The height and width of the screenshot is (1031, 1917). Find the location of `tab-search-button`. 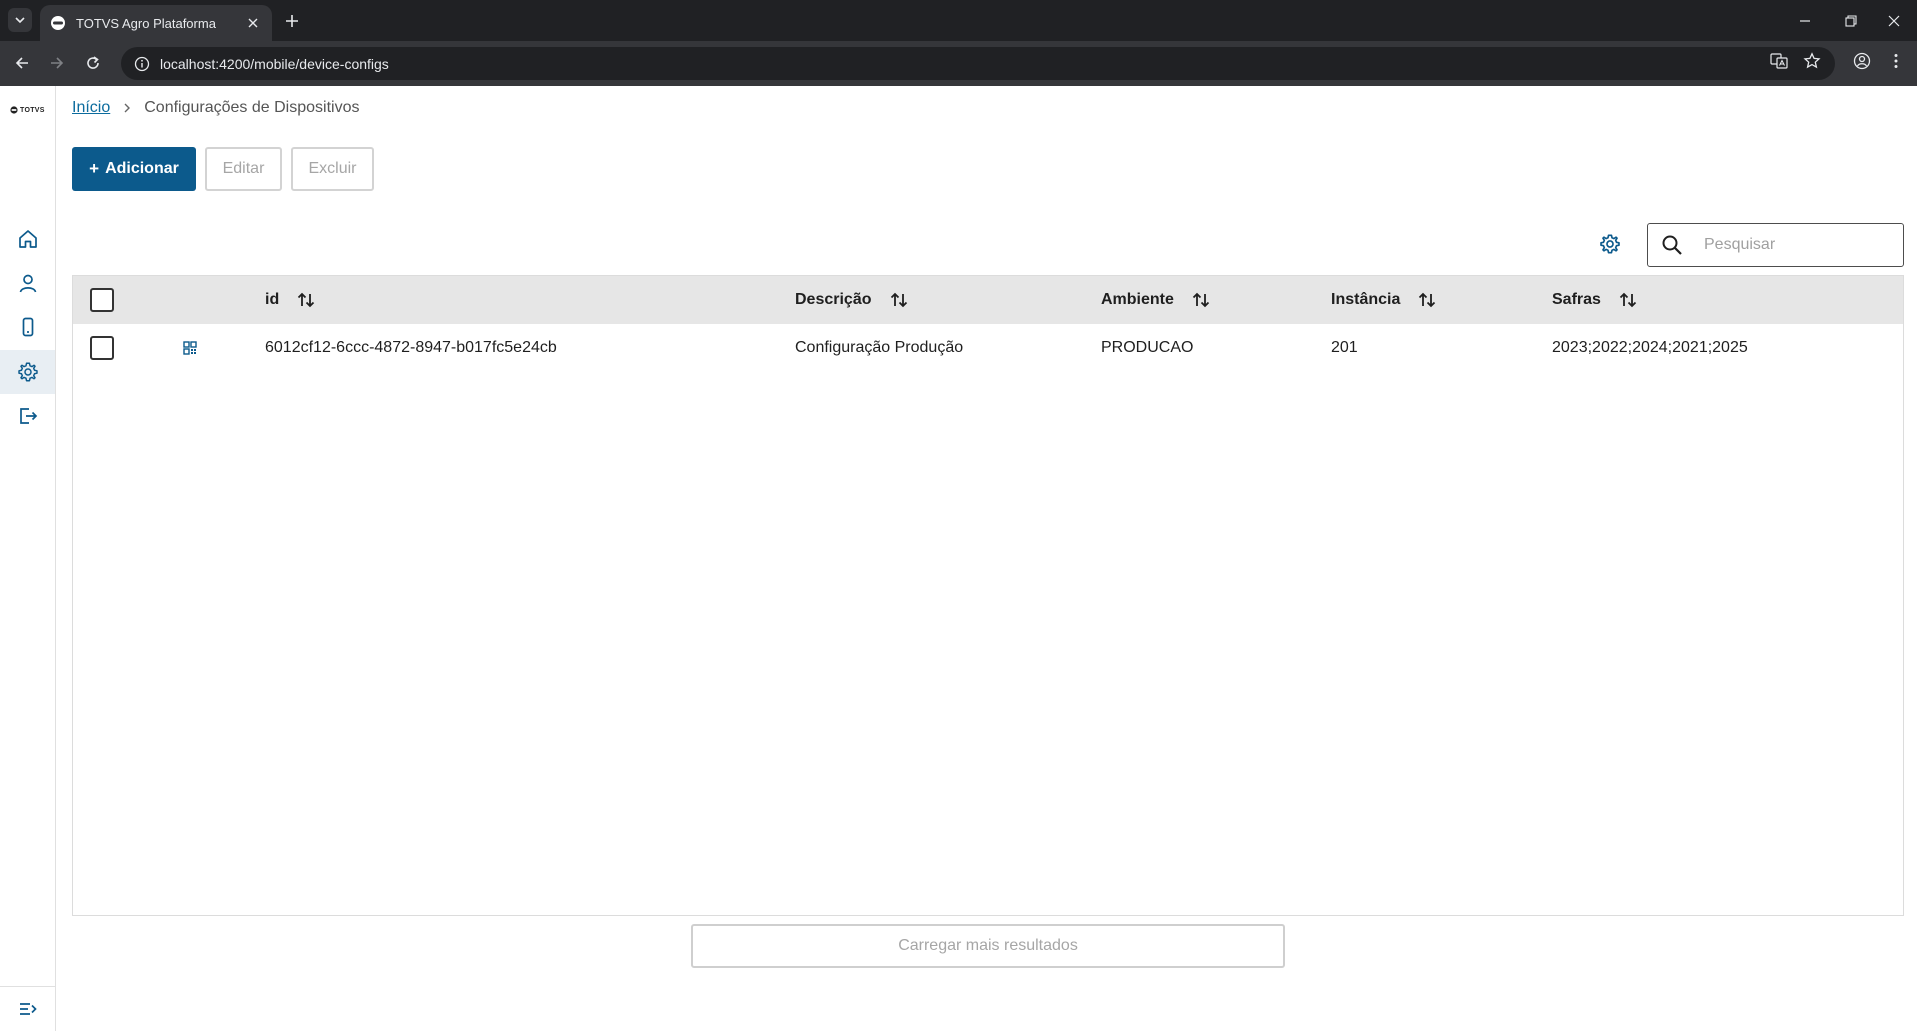

tab-search-button is located at coordinates (20, 20).